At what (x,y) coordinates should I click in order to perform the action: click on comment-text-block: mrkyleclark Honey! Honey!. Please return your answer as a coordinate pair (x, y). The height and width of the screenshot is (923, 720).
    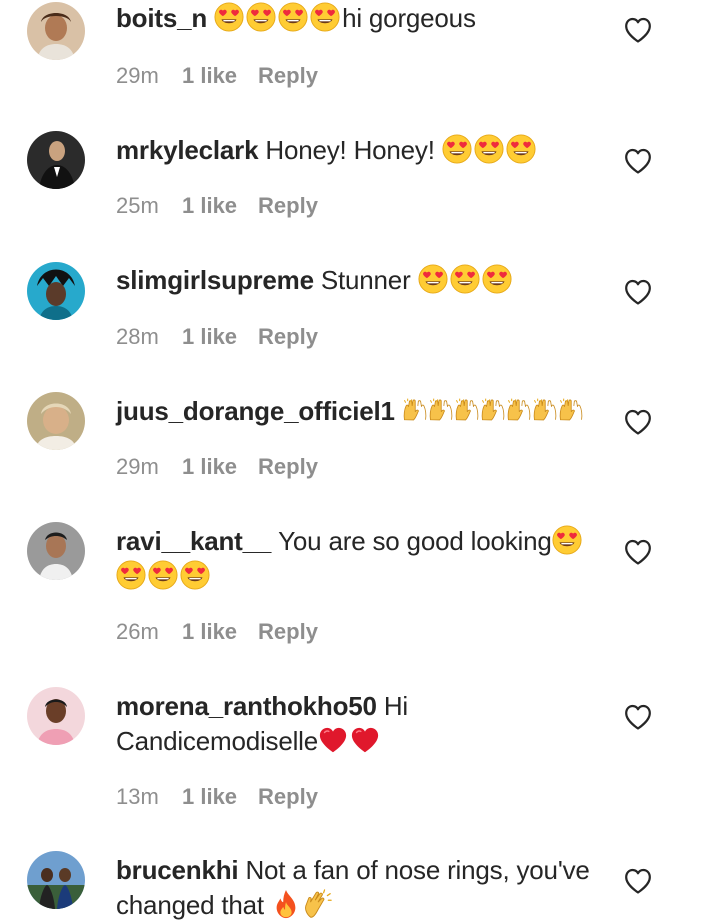
    Looking at the image, I should click on (356, 150).